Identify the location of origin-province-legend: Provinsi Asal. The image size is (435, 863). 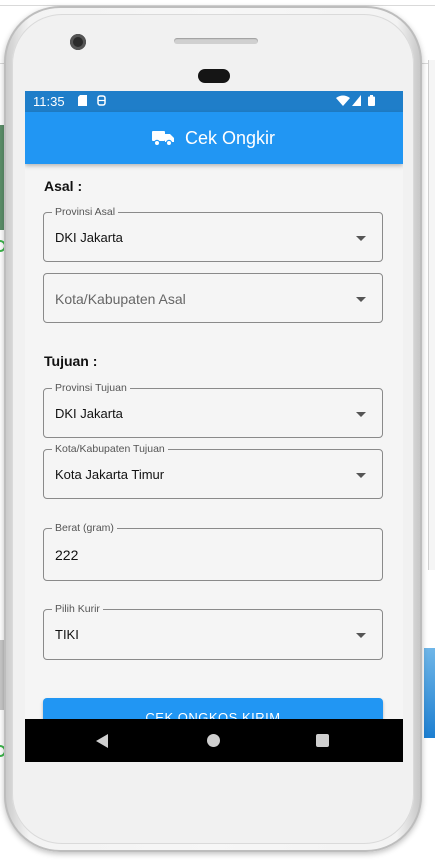
(85, 212).